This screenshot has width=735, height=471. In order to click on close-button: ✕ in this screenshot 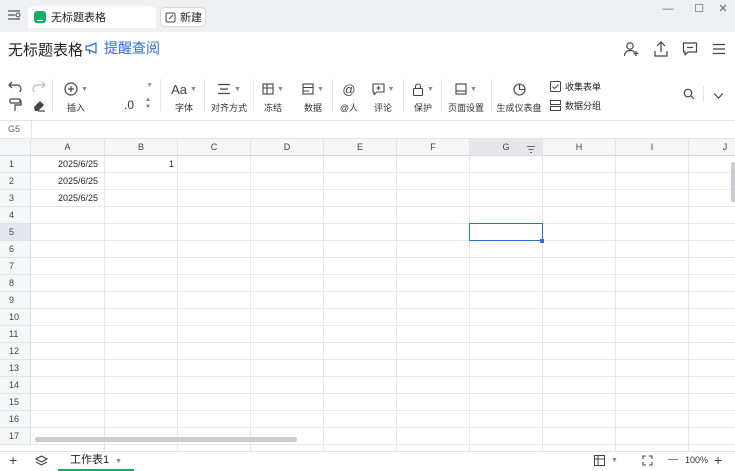, I will do `click(723, 9)`.